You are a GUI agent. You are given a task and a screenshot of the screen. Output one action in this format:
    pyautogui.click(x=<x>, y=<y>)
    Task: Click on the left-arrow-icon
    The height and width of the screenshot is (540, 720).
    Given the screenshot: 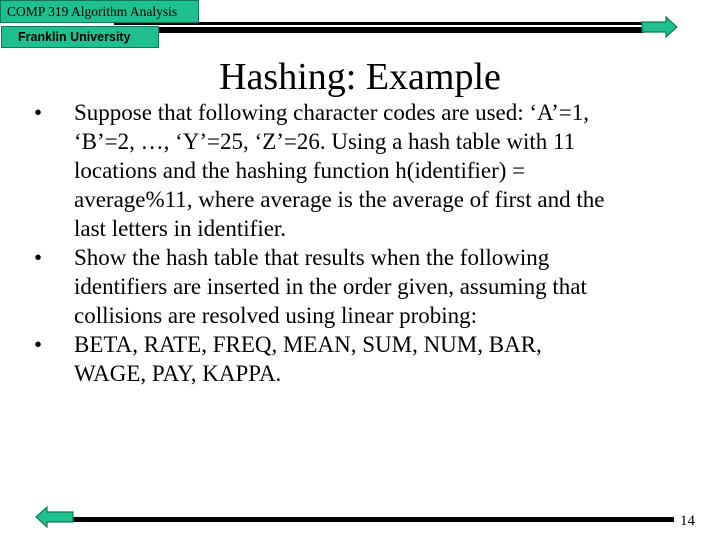 What is the action you would take?
    pyautogui.click(x=54, y=517)
    